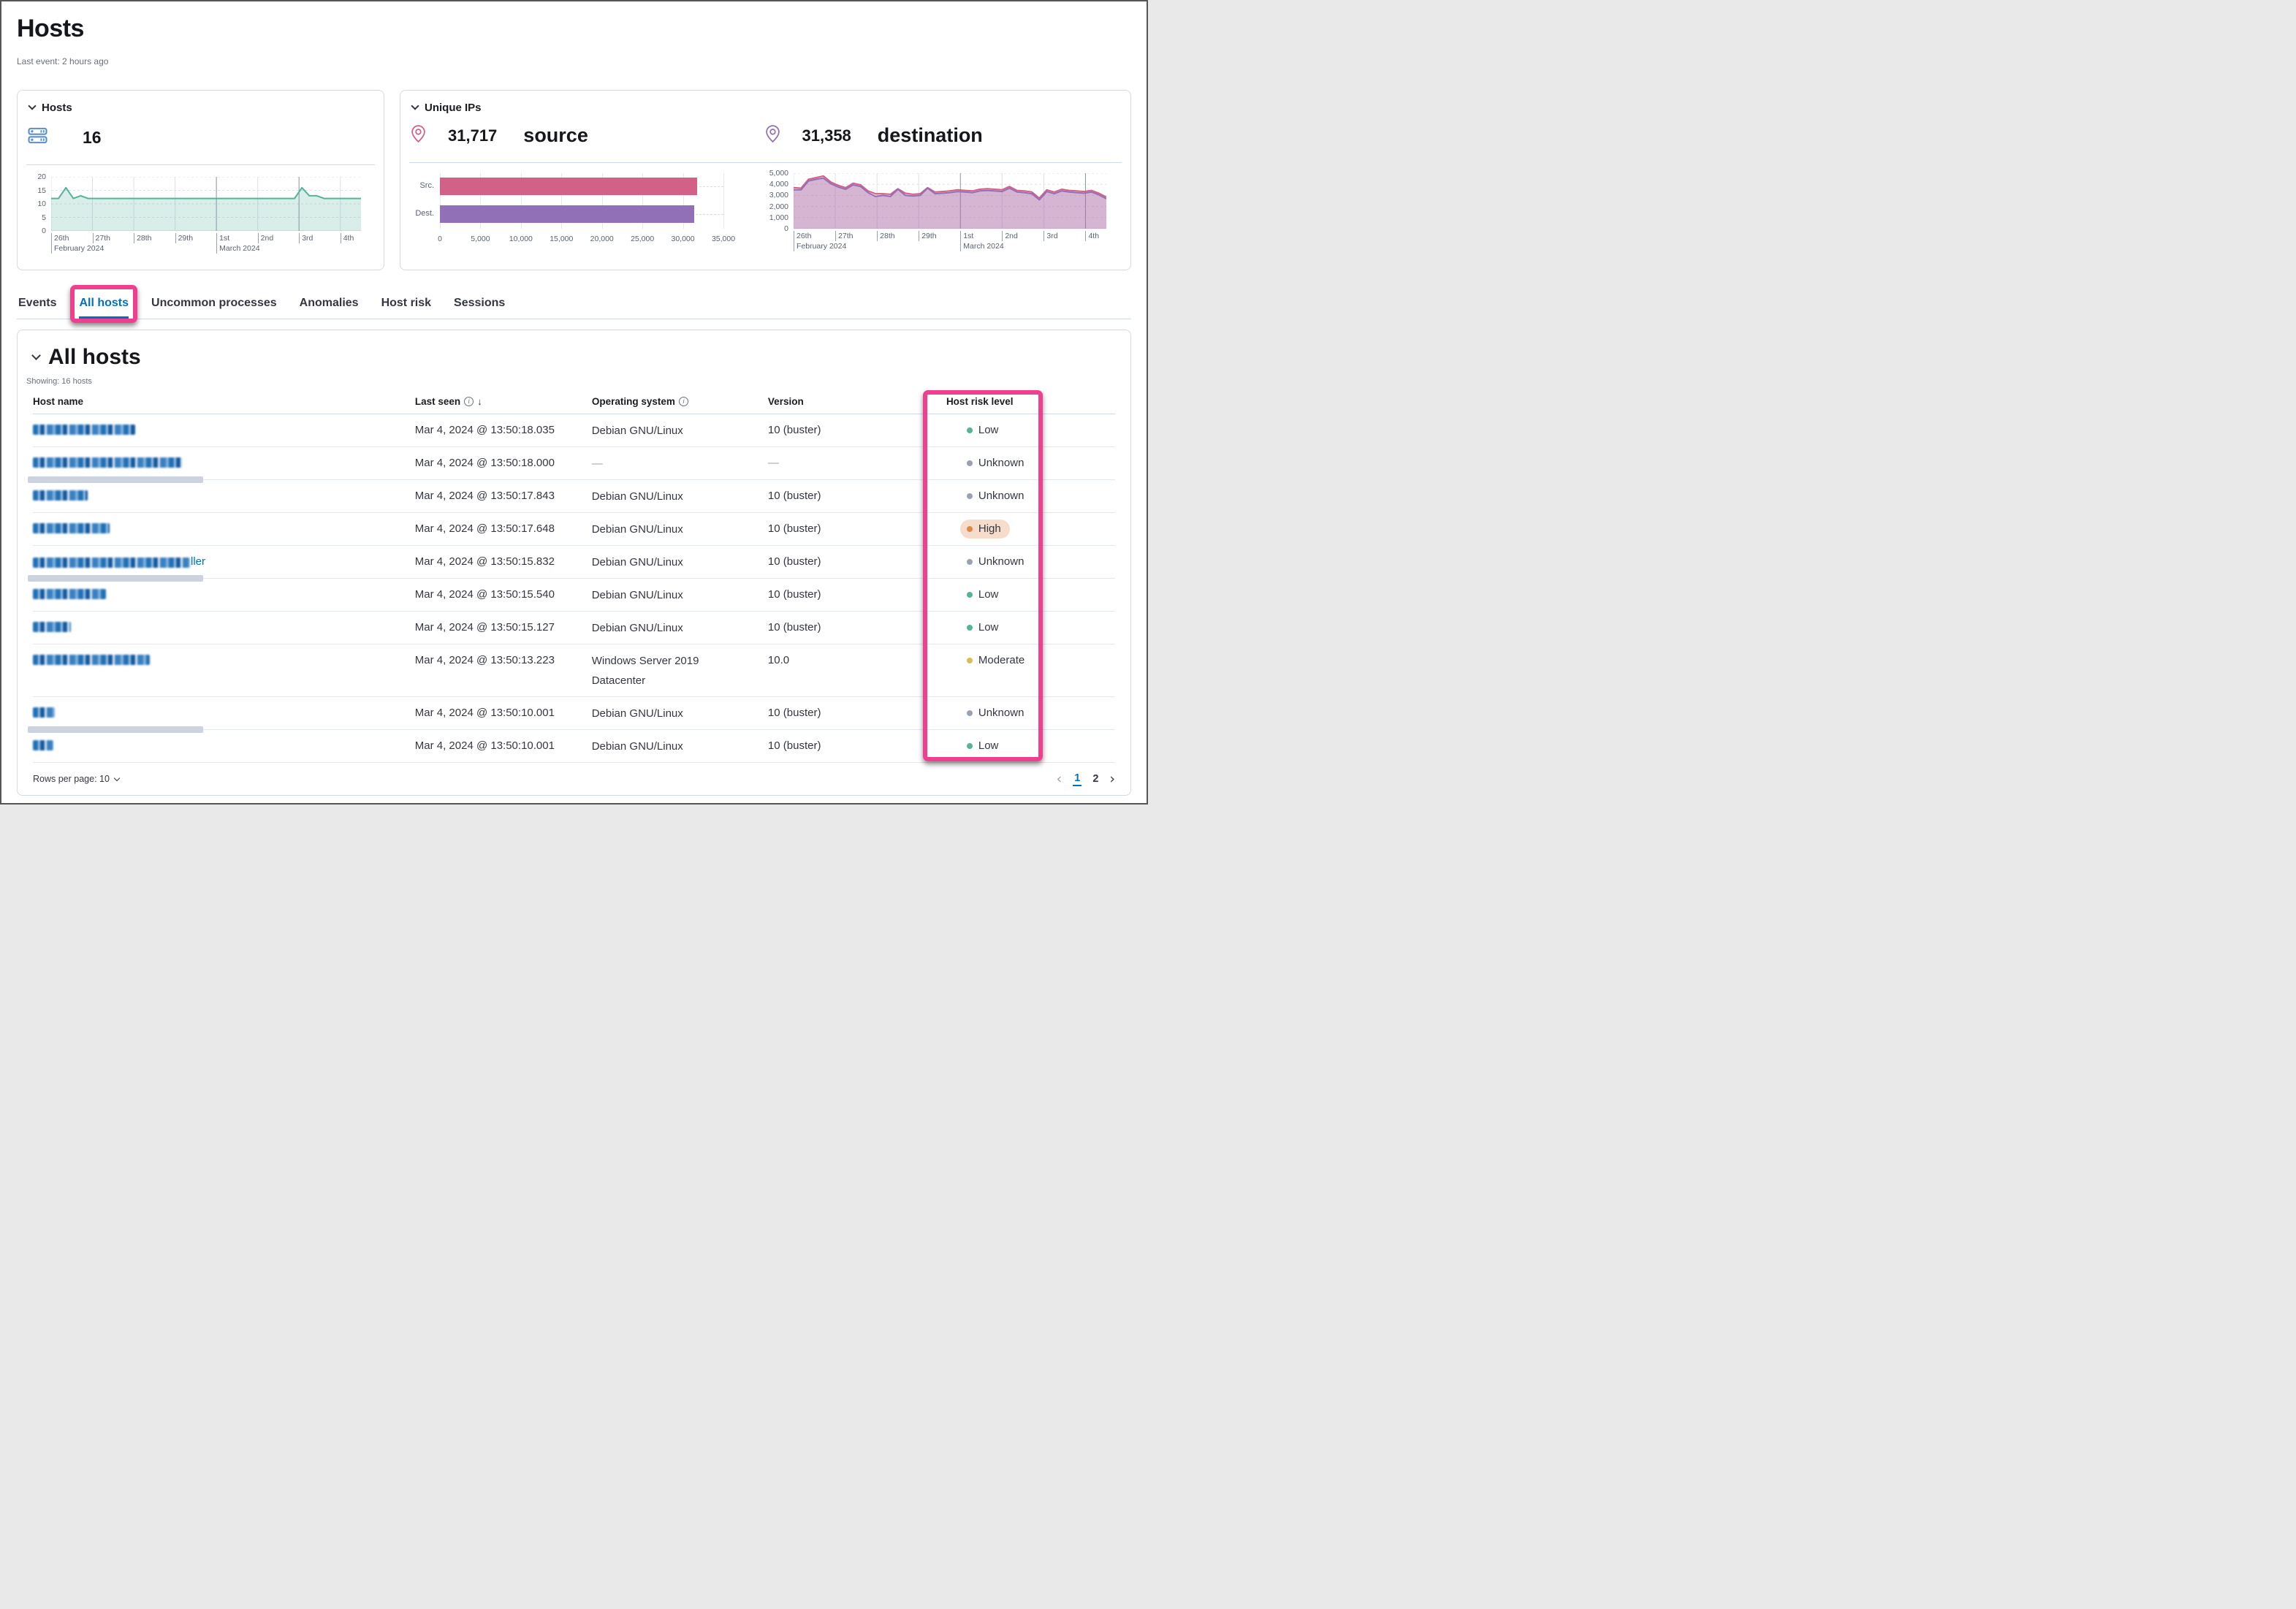 The image size is (2296, 1609). I want to click on risk-cell: Unknown, so click(1030, 713).